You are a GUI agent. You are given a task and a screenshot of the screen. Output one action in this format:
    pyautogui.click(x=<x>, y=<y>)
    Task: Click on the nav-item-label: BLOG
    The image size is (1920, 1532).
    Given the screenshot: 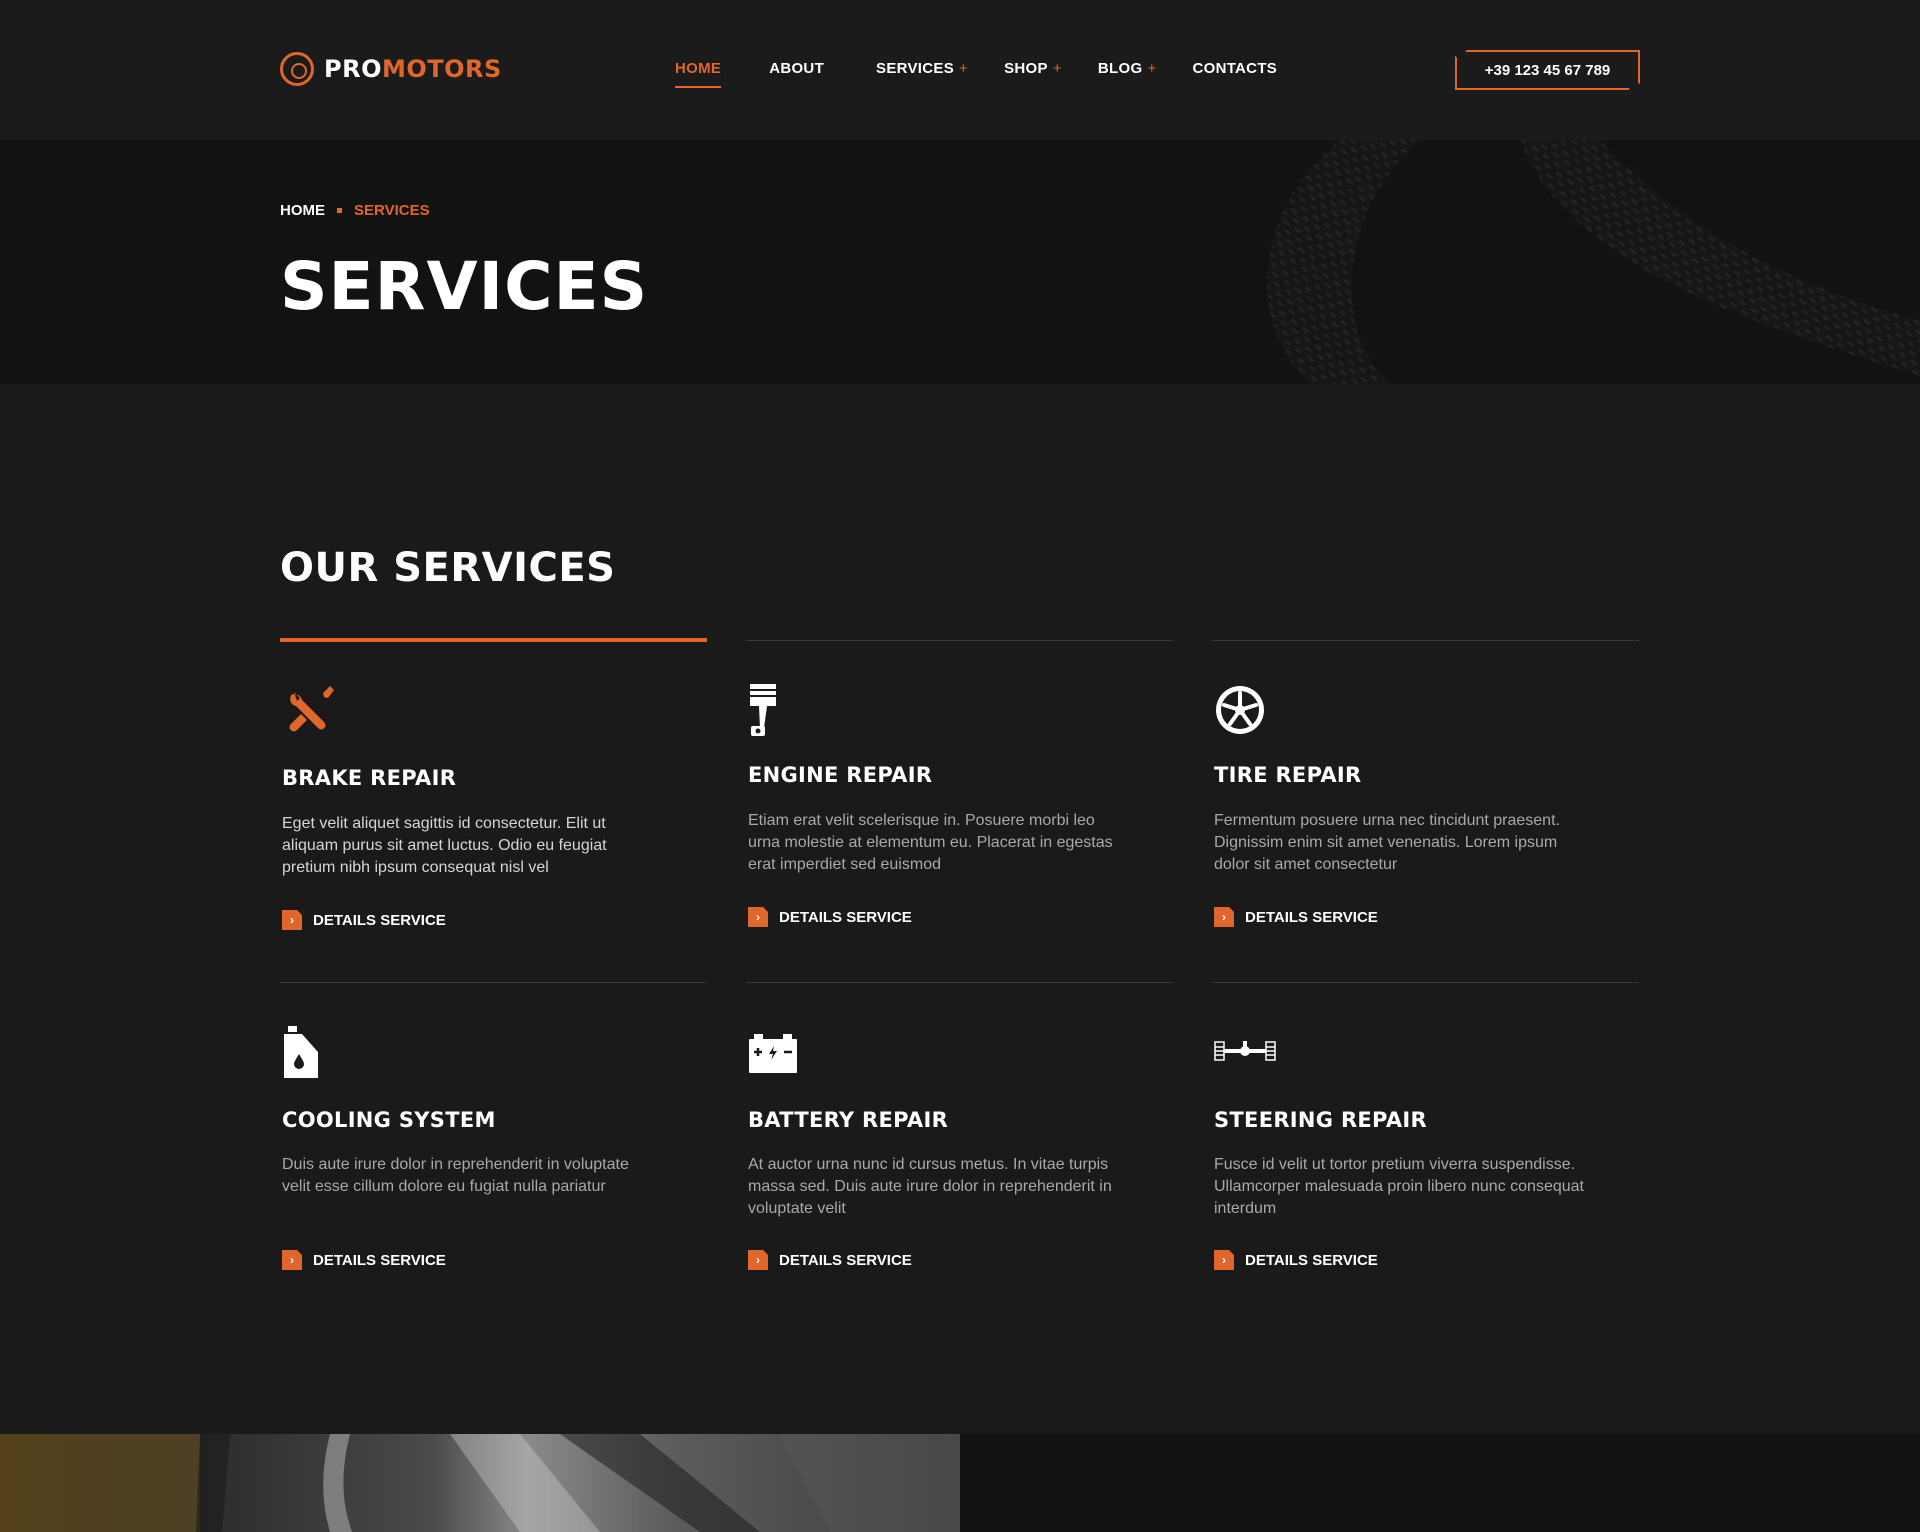 What is the action you would take?
    pyautogui.click(x=1120, y=68)
    